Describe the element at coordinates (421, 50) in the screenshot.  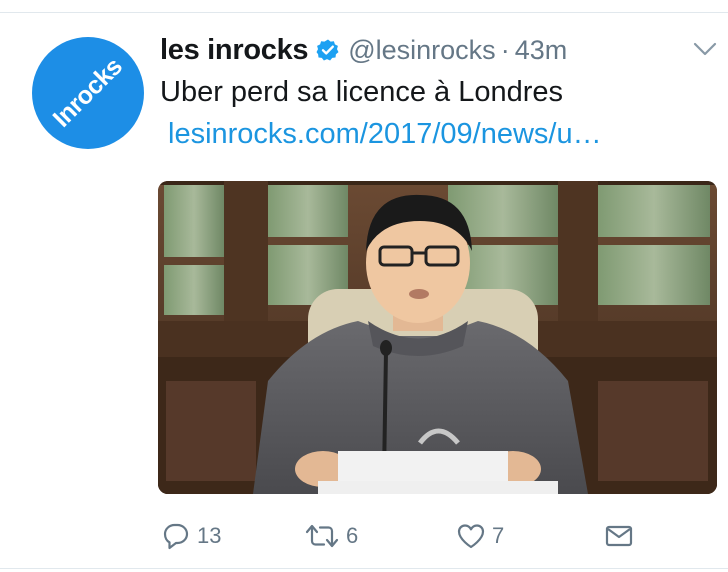
I see `handle: @lesinrocks` at that location.